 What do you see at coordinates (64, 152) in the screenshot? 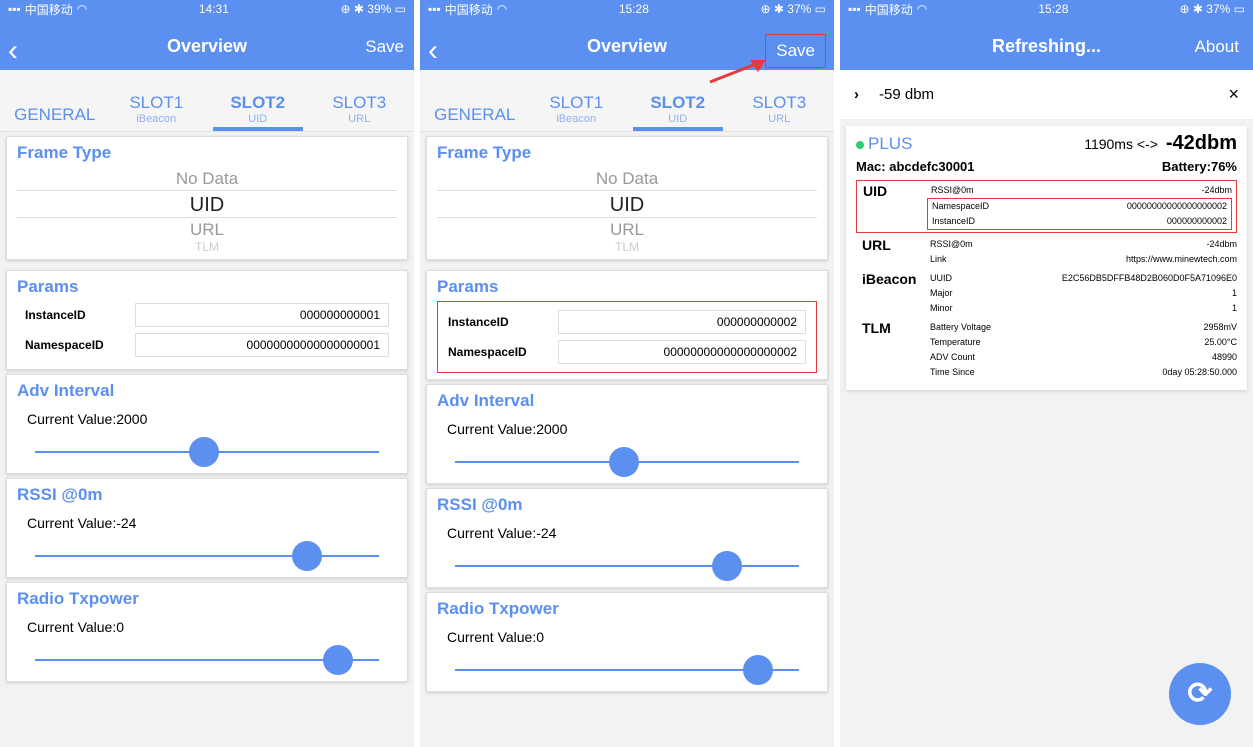
I see `frame-type-title: Frame Type` at bounding box center [64, 152].